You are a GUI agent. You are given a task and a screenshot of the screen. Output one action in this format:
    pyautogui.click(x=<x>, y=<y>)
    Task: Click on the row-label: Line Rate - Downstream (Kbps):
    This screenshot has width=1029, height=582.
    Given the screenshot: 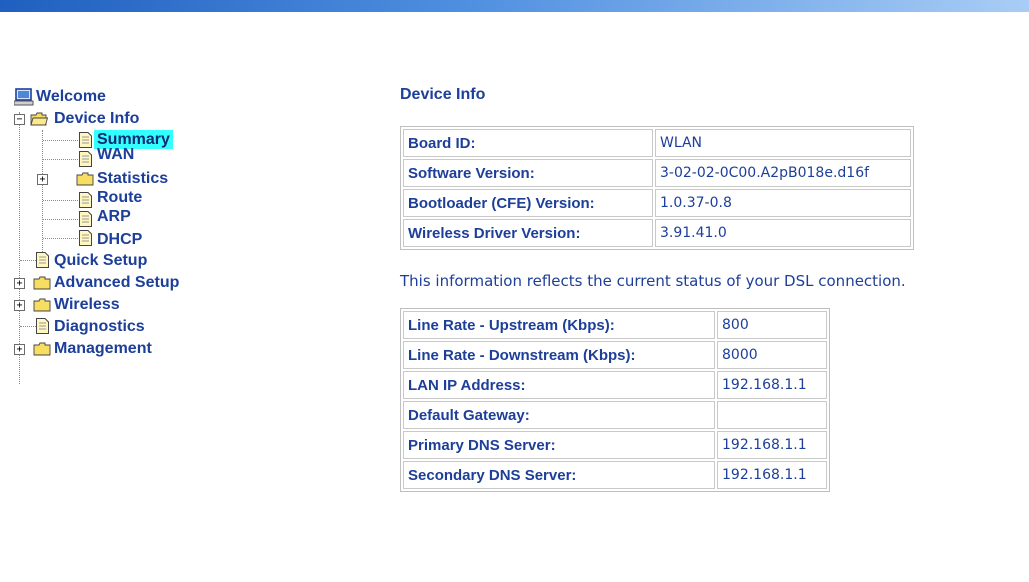 What is the action you would take?
    pyautogui.click(x=559, y=355)
    